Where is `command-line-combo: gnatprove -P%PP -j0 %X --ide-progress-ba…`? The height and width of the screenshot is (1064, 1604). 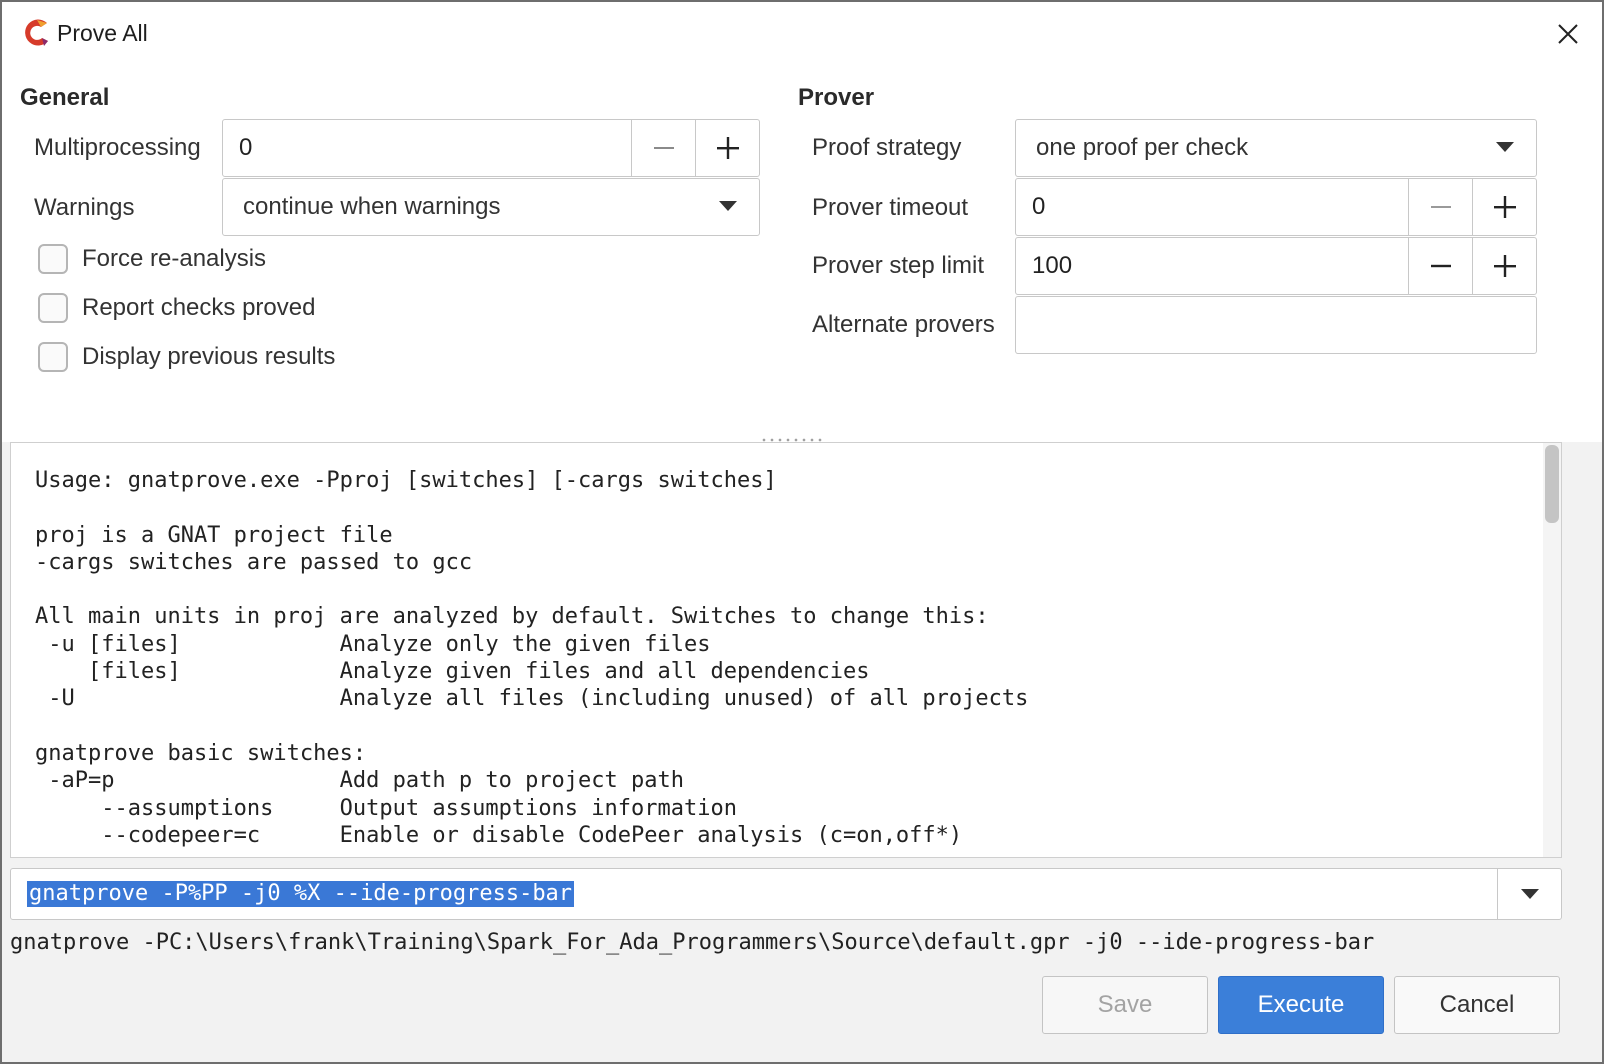 command-line-combo: gnatprove -P%PP -j0 %X --ide-progress-ba… is located at coordinates (786, 894).